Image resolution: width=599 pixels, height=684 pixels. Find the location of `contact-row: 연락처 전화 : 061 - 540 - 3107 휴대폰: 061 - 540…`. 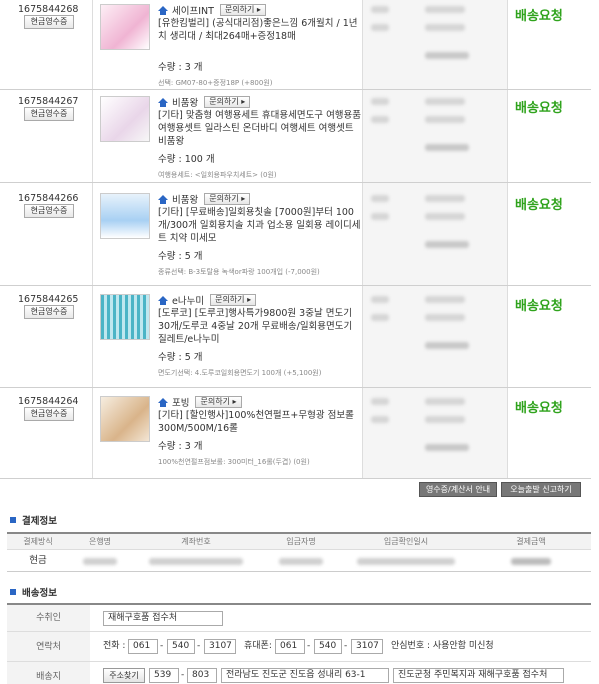

contact-row: 연락처 전화 : 061 - 540 - 3107 휴대폰: 061 - 540… is located at coordinates (299, 647).